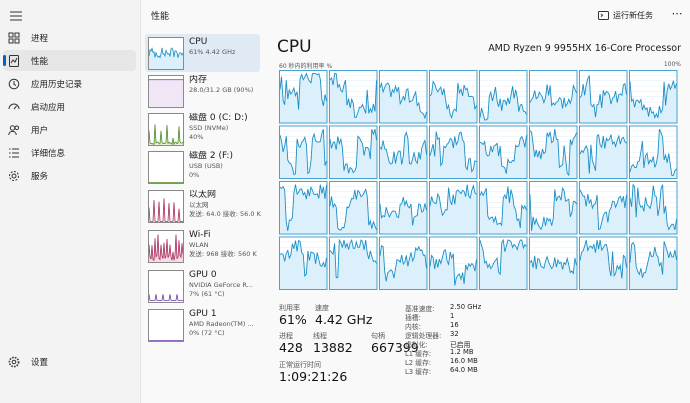 The width and height of the screenshot is (690, 403). I want to click on tile-line-2: 7% (61 °C), so click(207, 294).